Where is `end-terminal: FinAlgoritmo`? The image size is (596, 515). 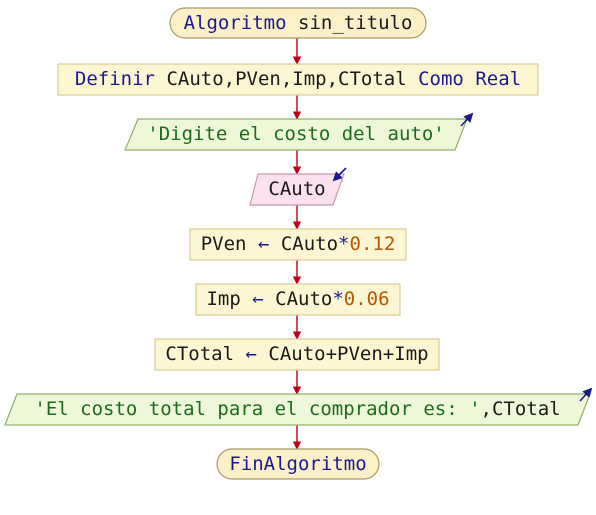
end-terminal: FinAlgoritmo is located at coordinates (298, 464).